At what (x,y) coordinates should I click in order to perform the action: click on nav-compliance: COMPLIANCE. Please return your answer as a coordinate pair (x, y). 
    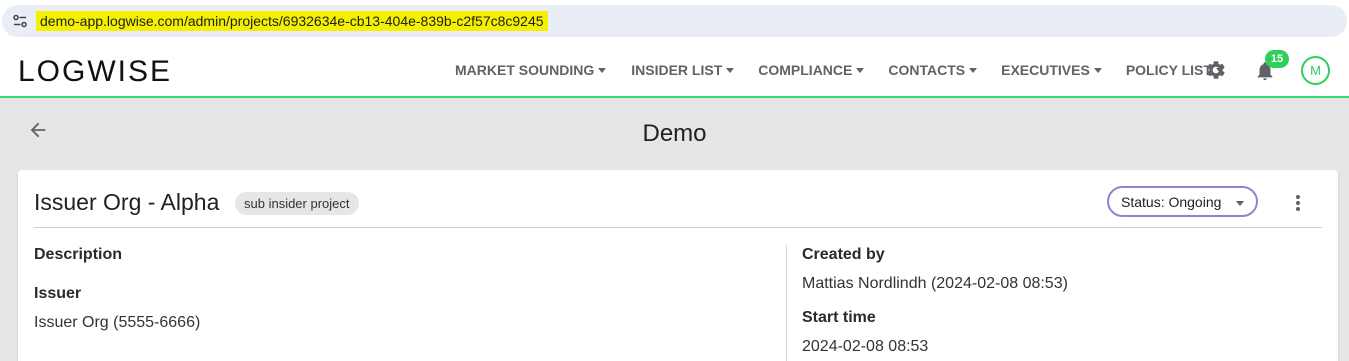
    Looking at the image, I should click on (811, 70).